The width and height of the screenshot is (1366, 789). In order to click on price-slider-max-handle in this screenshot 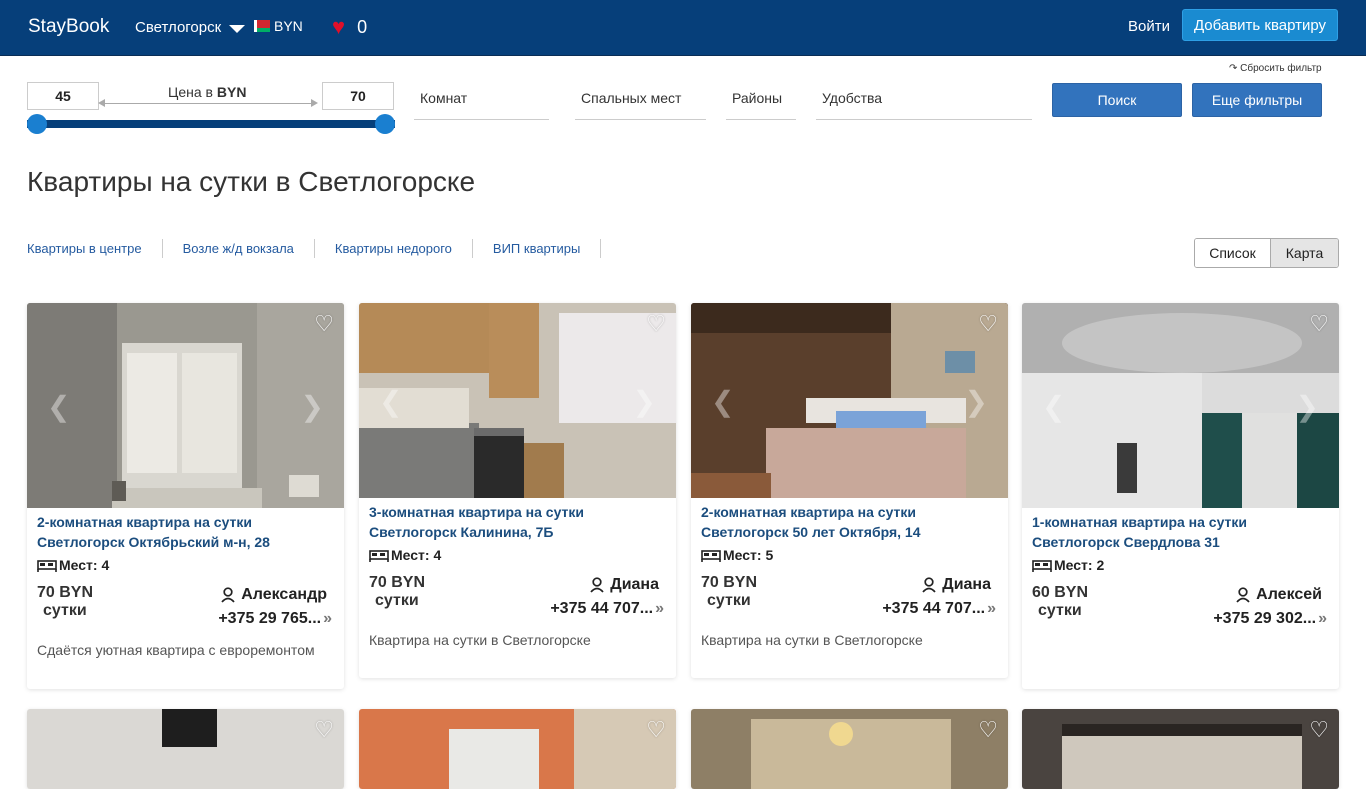, I will do `click(385, 124)`.